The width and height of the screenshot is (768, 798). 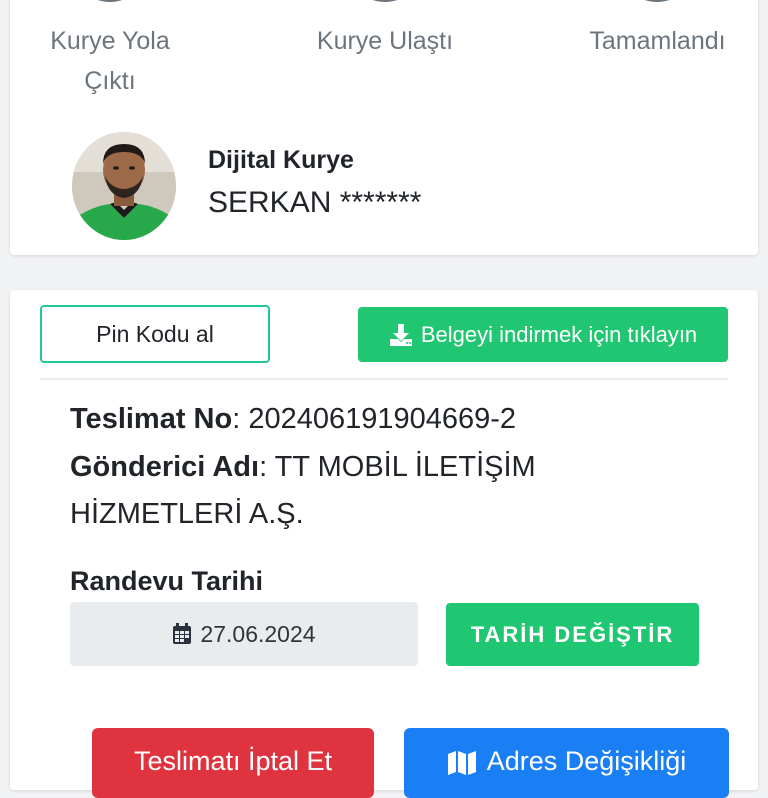 I want to click on sender-name-label: Gönderici Adı, so click(x=165, y=467).